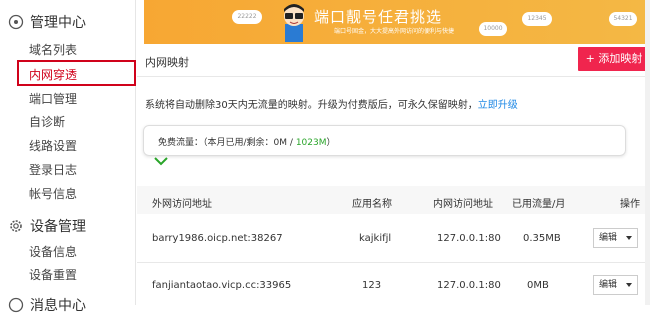 The height and width of the screenshot is (315, 650). Describe the element at coordinates (311, 105) in the screenshot. I see `notice-message: 系统将自动删除30天内无流量的映射。升级为付费版后，可永久保留映射，` at that location.